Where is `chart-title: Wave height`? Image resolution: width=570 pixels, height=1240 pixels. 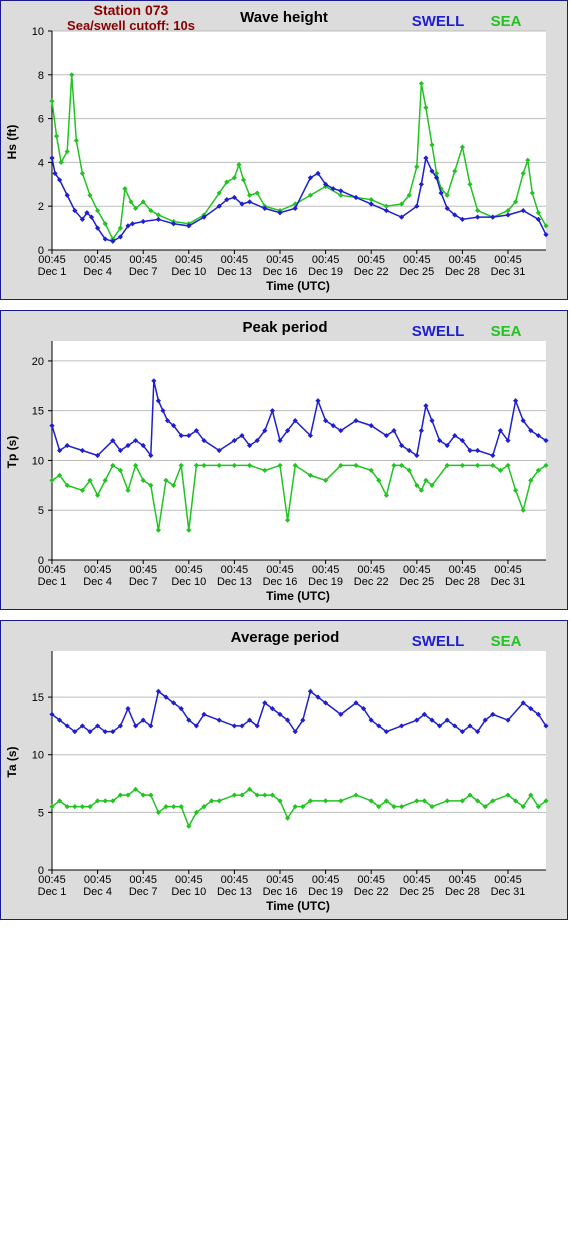
chart-title: Wave height is located at coordinates (284, 17).